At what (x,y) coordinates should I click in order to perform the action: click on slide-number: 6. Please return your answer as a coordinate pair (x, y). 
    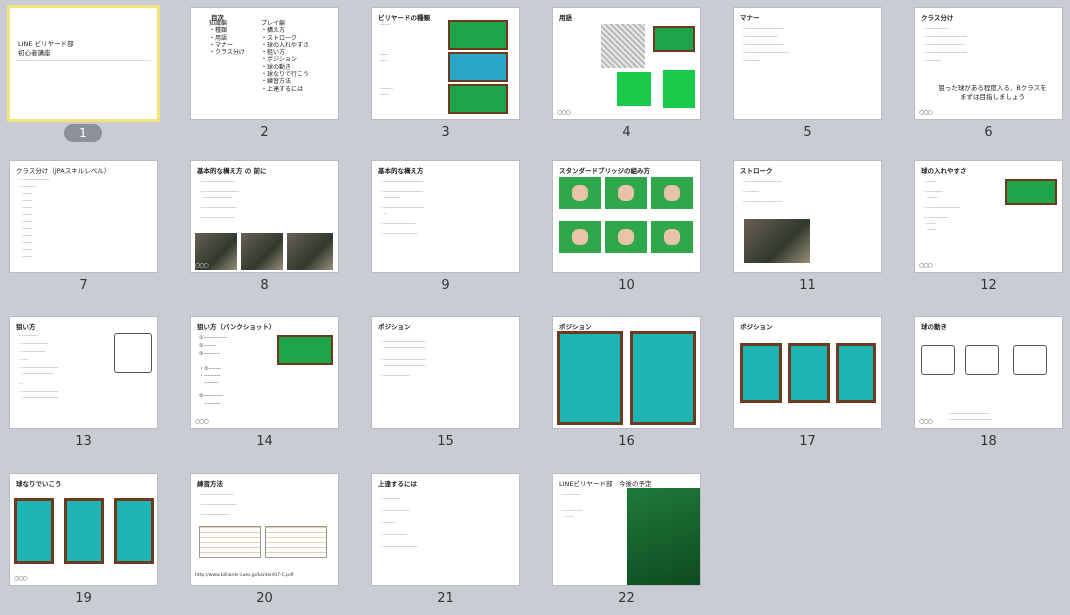
    Looking at the image, I should click on (988, 132).